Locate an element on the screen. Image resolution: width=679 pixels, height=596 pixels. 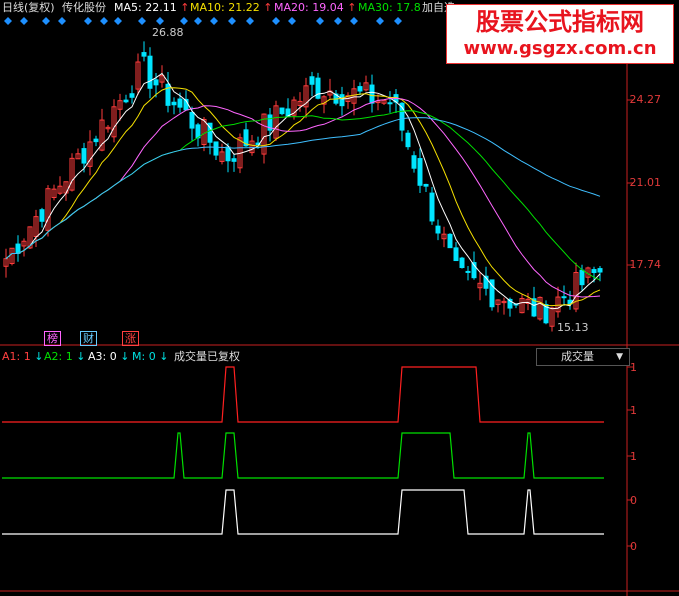
badge-rank: 榜 is located at coordinates (52, 338).